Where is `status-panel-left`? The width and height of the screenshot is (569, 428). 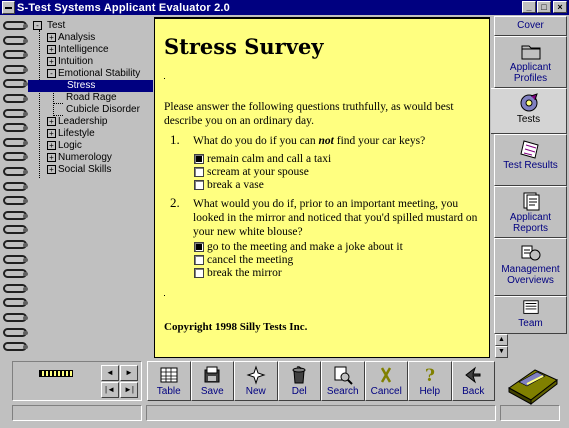
status-panel-left is located at coordinates (77, 413).